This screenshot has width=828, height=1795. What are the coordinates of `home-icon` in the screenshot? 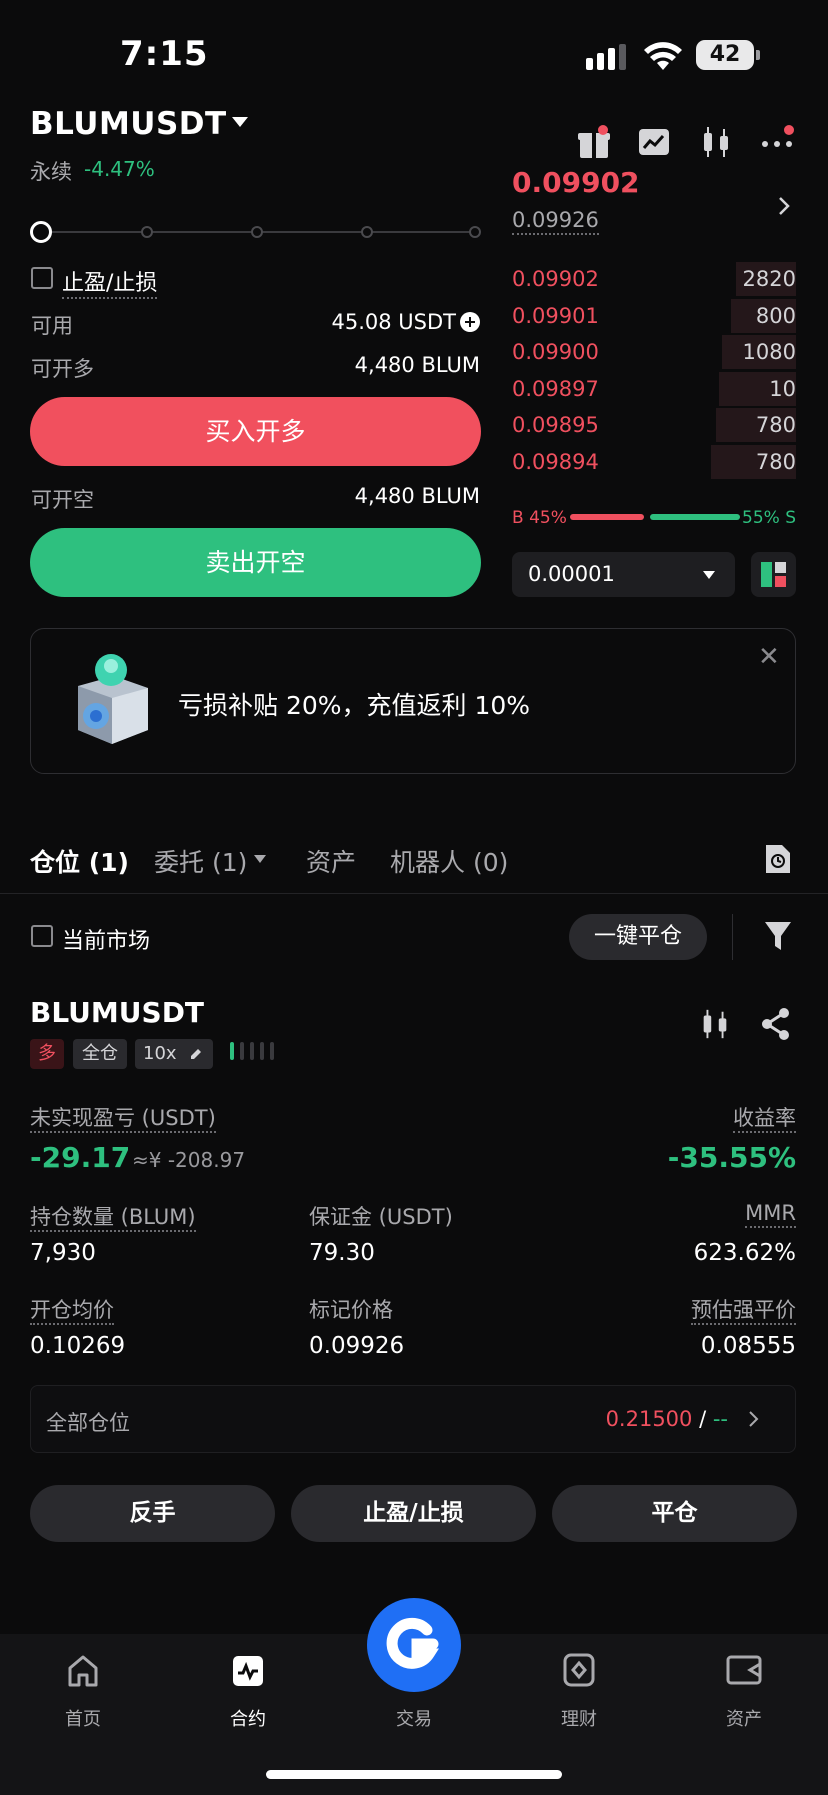 It's located at (83, 1671).